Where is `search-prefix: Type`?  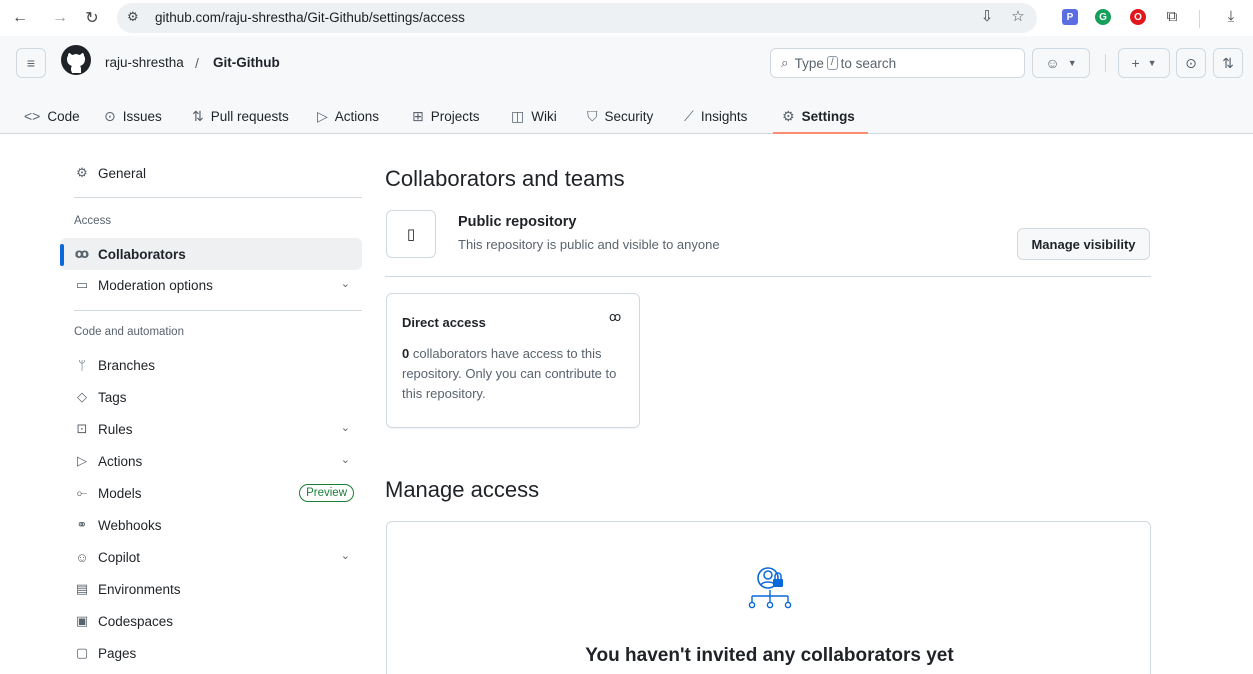 search-prefix: Type is located at coordinates (809, 63).